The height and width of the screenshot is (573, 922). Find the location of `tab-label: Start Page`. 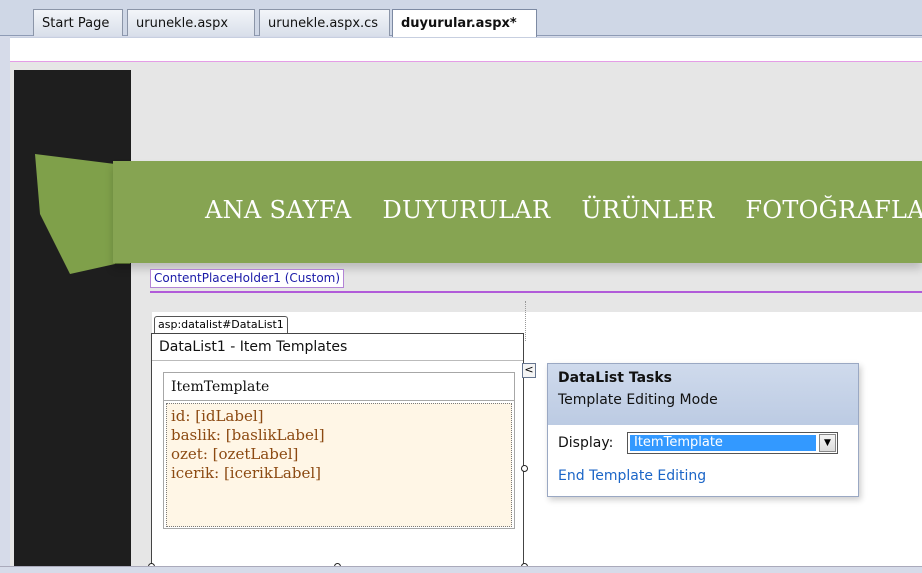

tab-label: Start Page is located at coordinates (76, 23).